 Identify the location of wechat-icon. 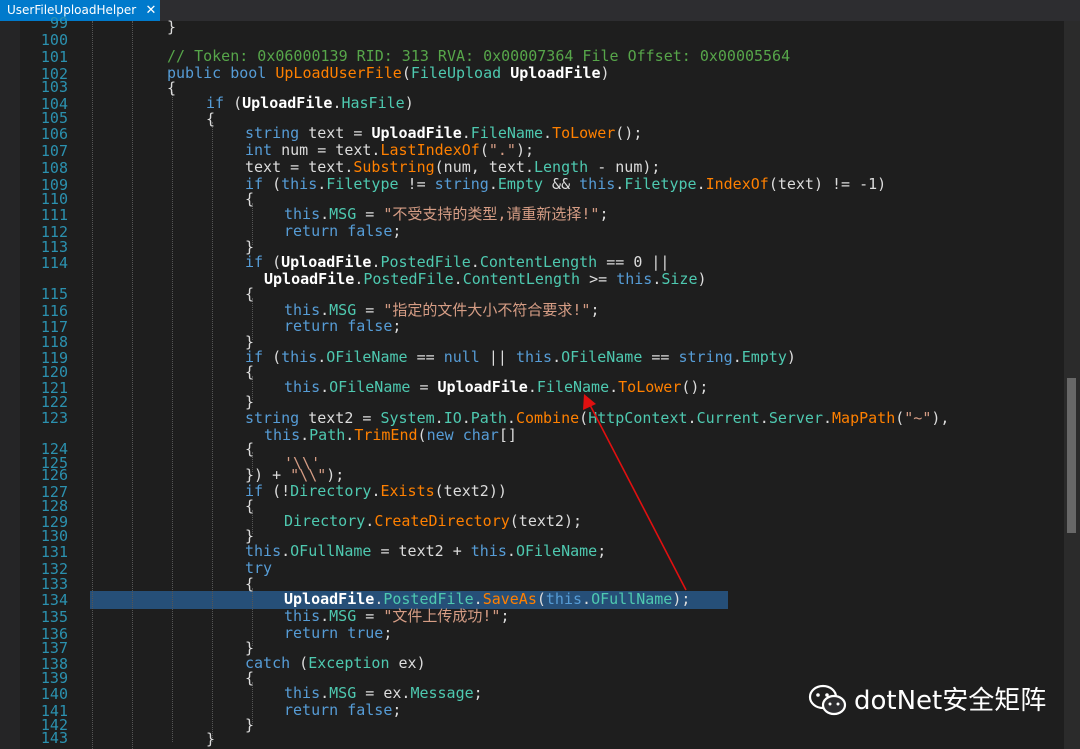
(827, 700).